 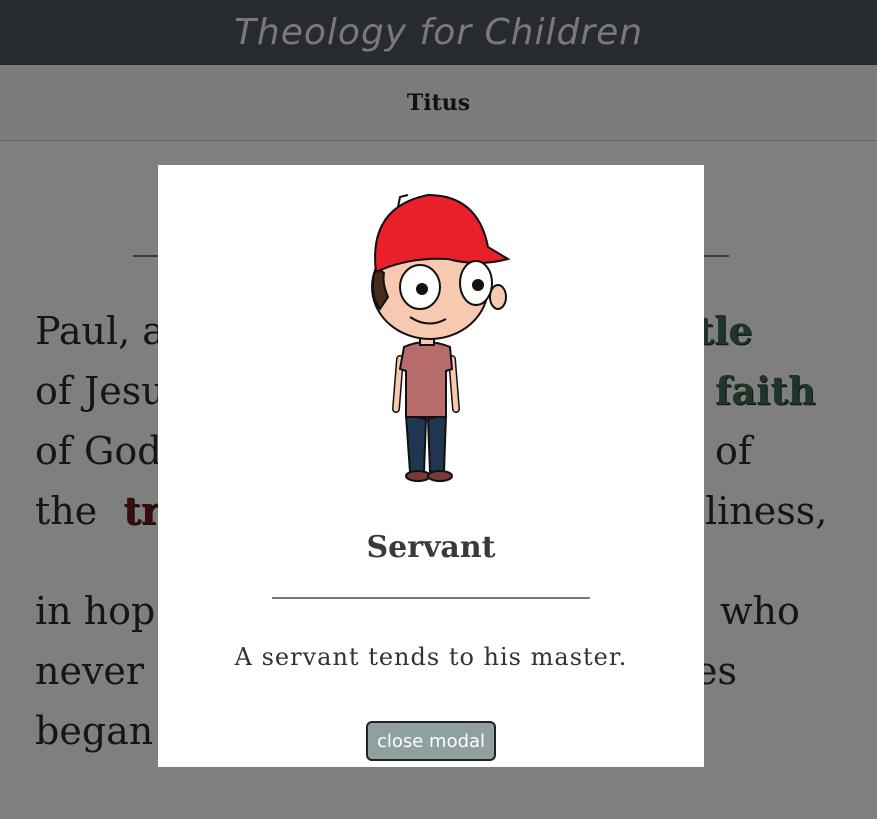 What do you see at coordinates (431, 547) in the screenshot?
I see `modal-title: Servant` at bounding box center [431, 547].